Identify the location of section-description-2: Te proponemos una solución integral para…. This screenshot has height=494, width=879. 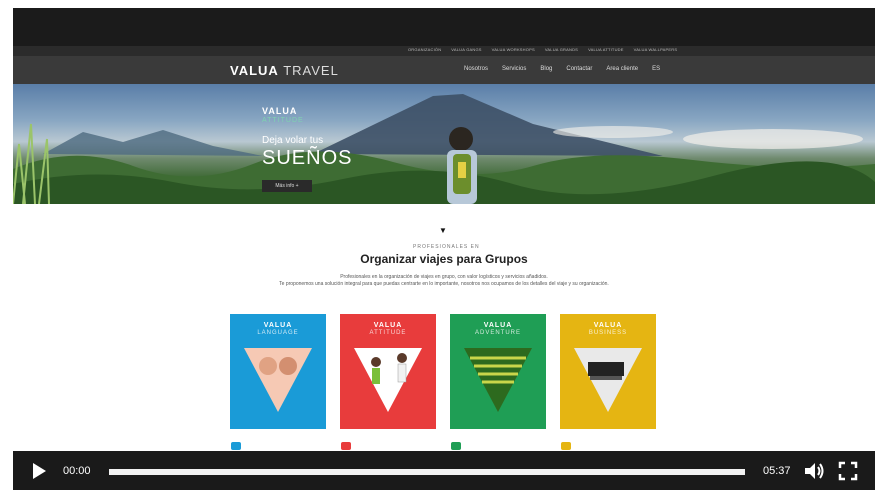
(444, 284).